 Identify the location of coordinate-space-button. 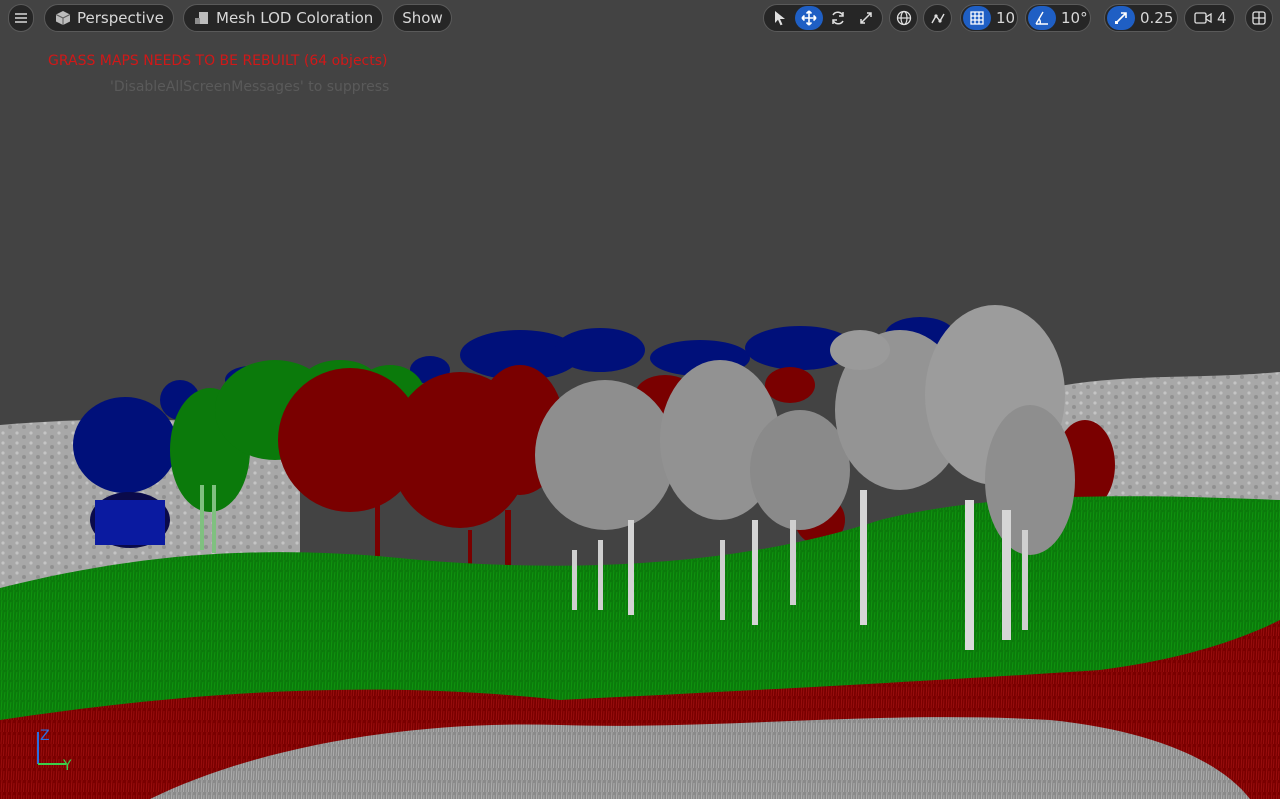
(903, 18).